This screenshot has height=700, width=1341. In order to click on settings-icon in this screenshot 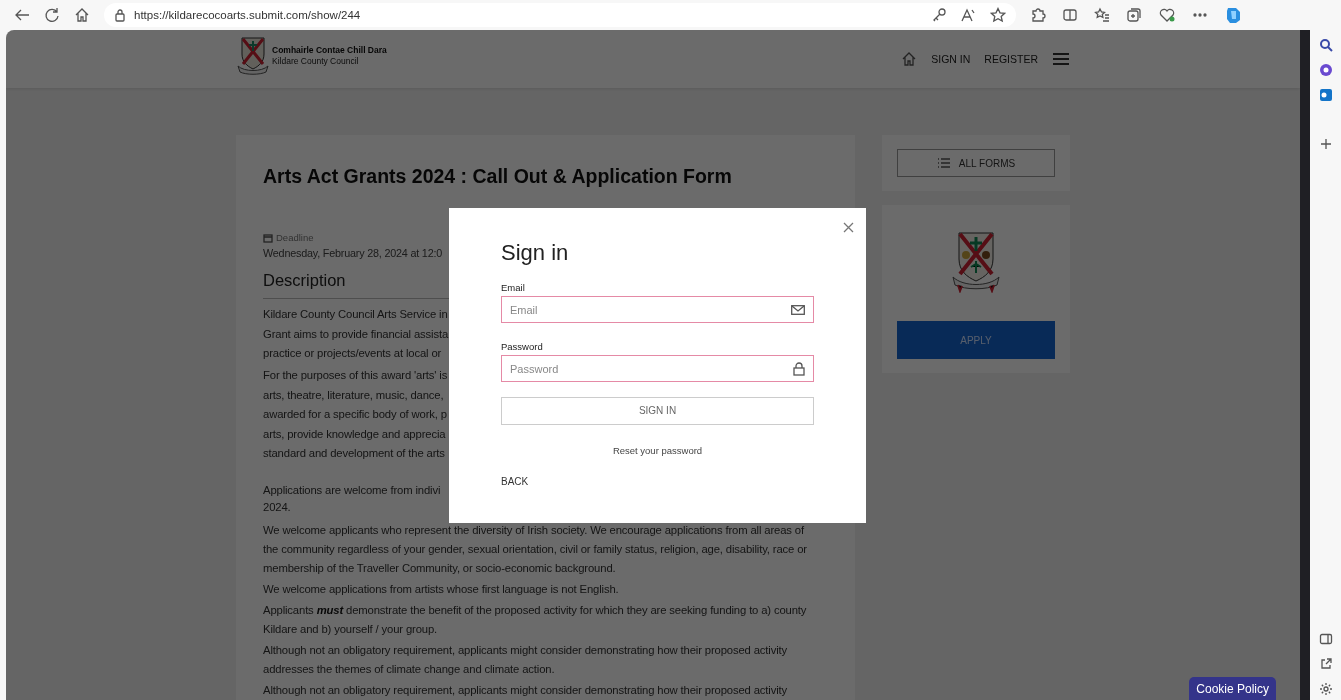, I will do `click(1325, 689)`.